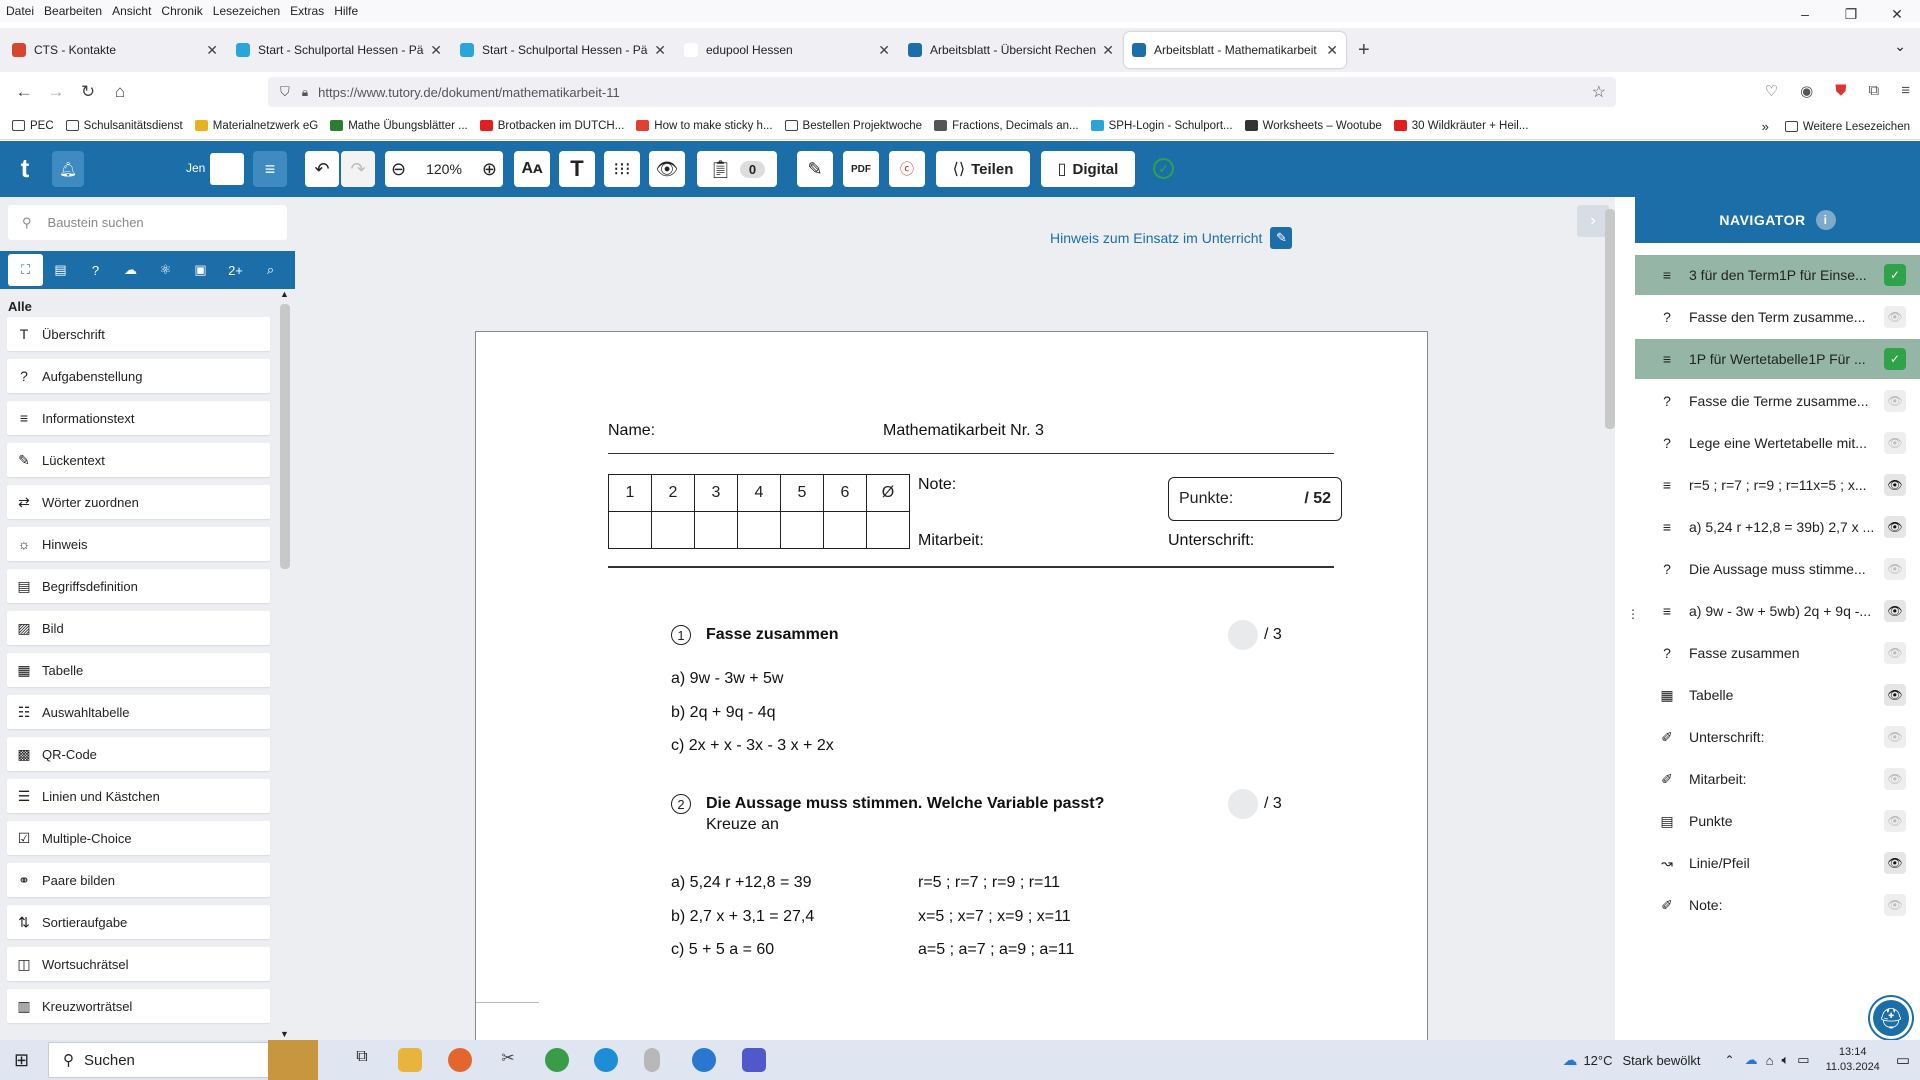 Image resolution: width=1920 pixels, height=1080 pixels. Describe the element at coordinates (130, 270) in the screenshot. I see `category-feedback-icon: ☁` at that location.